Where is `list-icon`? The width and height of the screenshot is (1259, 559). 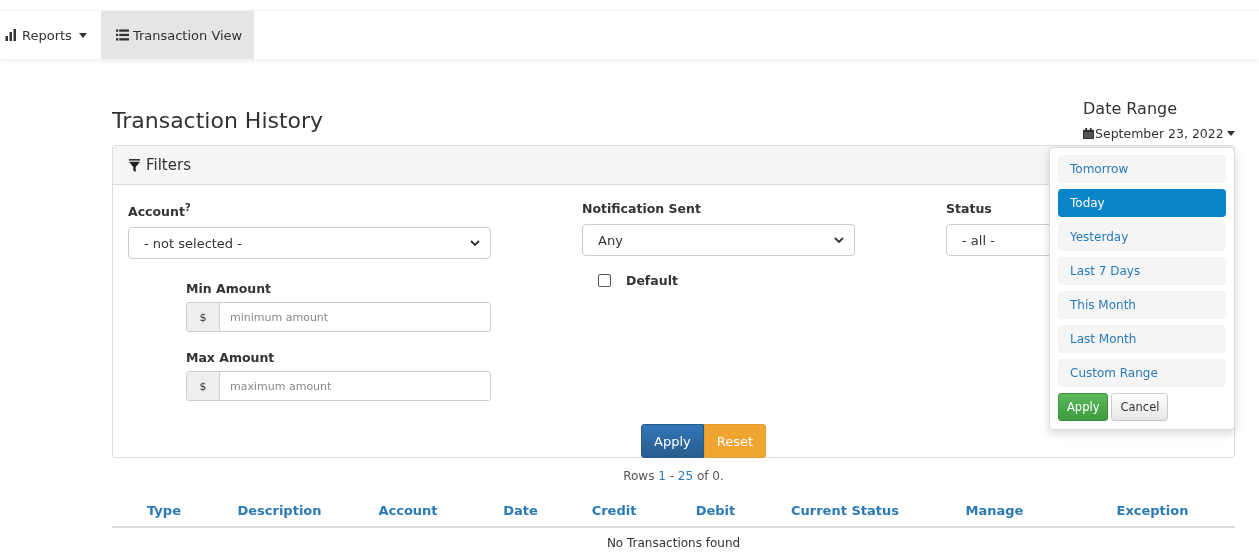
list-icon is located at coordinates (122, 35).